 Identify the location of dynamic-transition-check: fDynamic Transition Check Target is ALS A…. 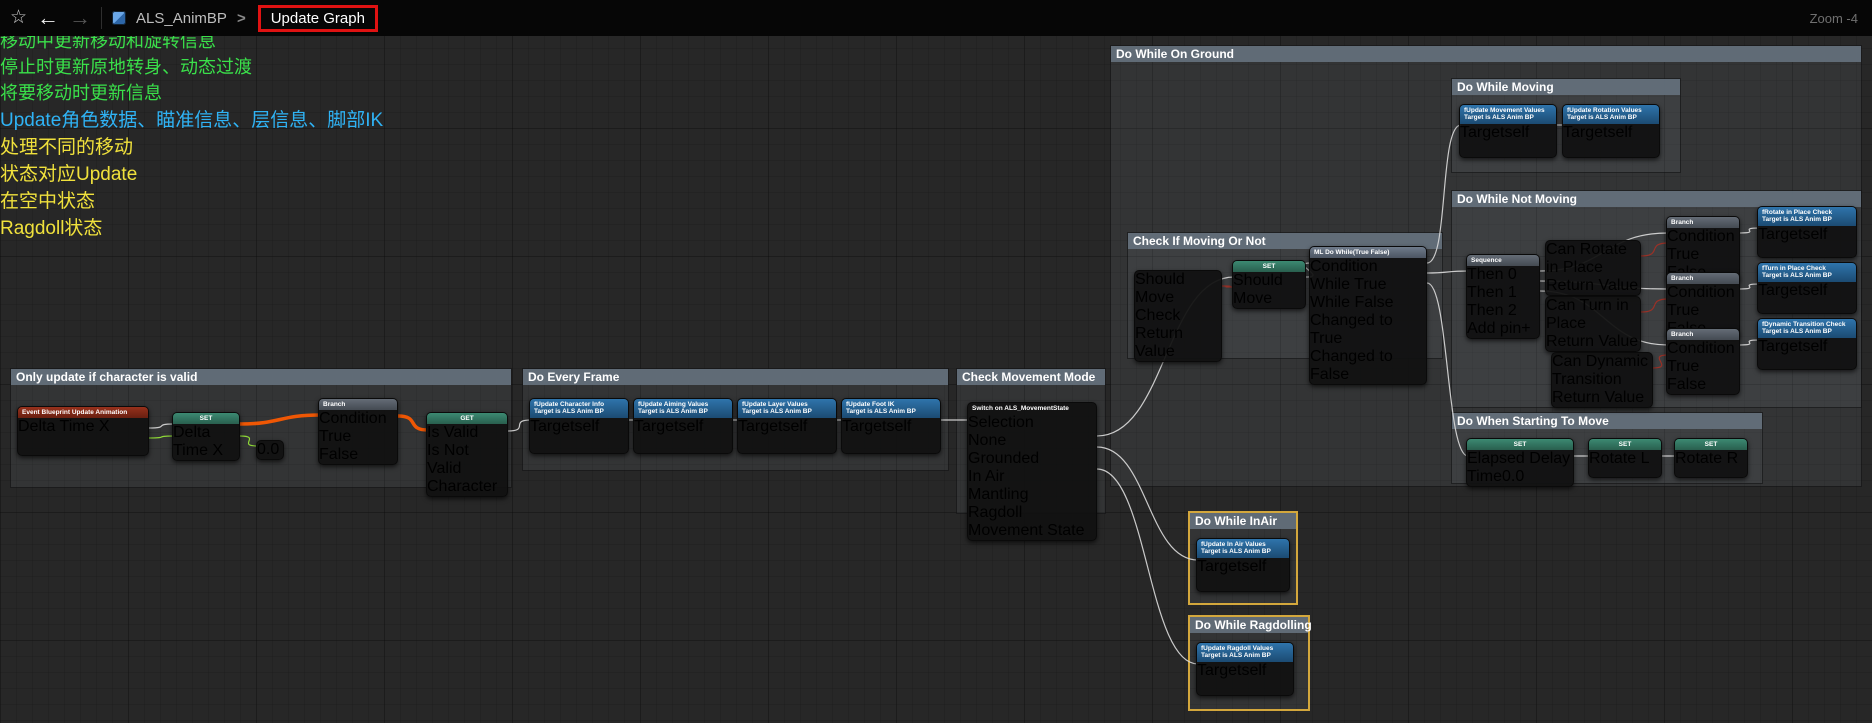
(1807, 344).